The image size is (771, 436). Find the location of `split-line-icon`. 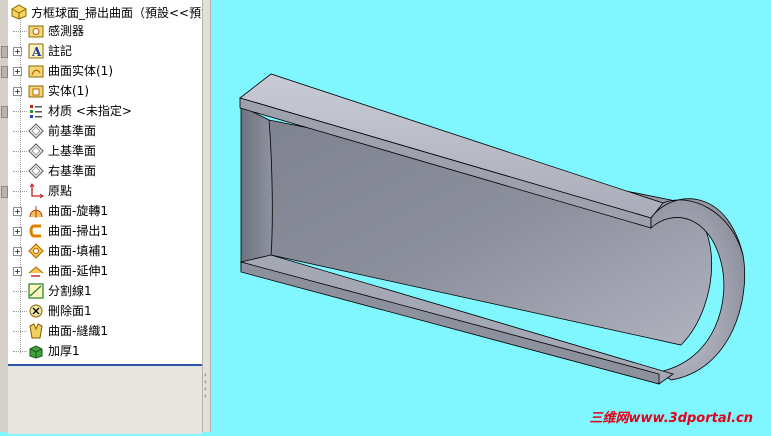

split-line-icon is located at coordinates (36, 291).